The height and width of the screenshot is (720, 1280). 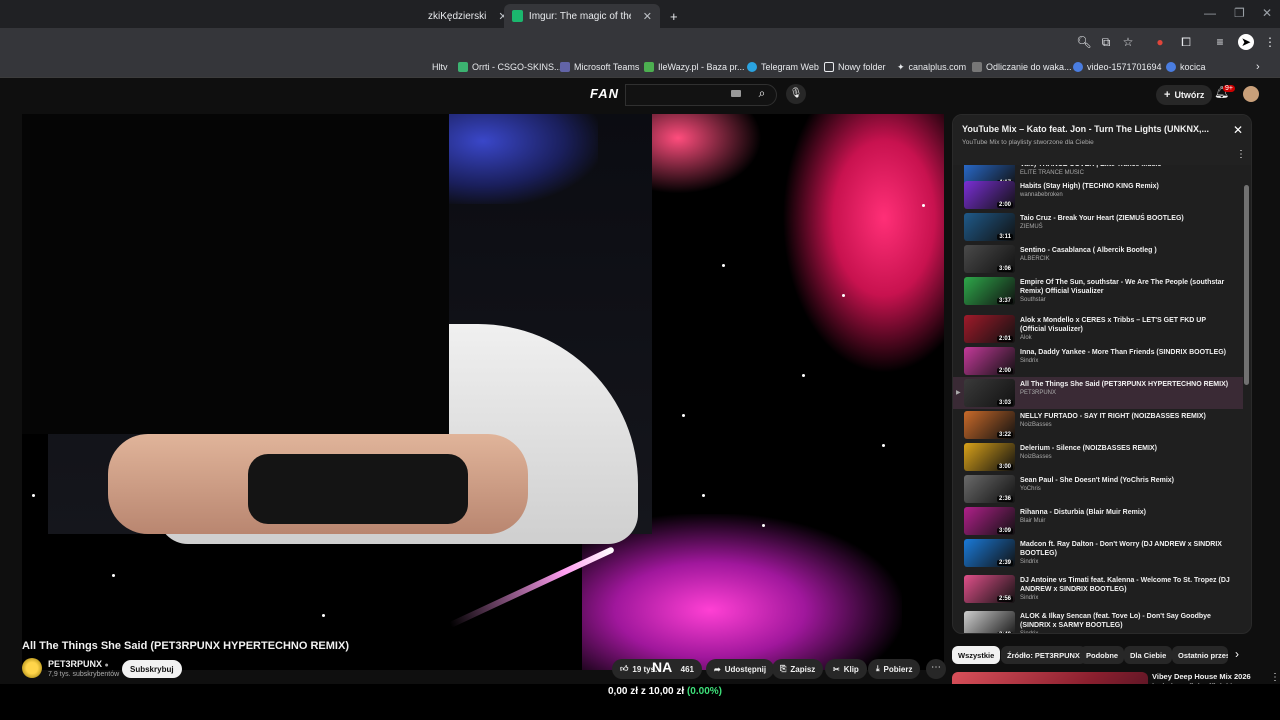 What do you see at coordinates (1220, 42) in the screenshot?
I see `media-controls-icon: ≡` at bounding box center [1220, 42].